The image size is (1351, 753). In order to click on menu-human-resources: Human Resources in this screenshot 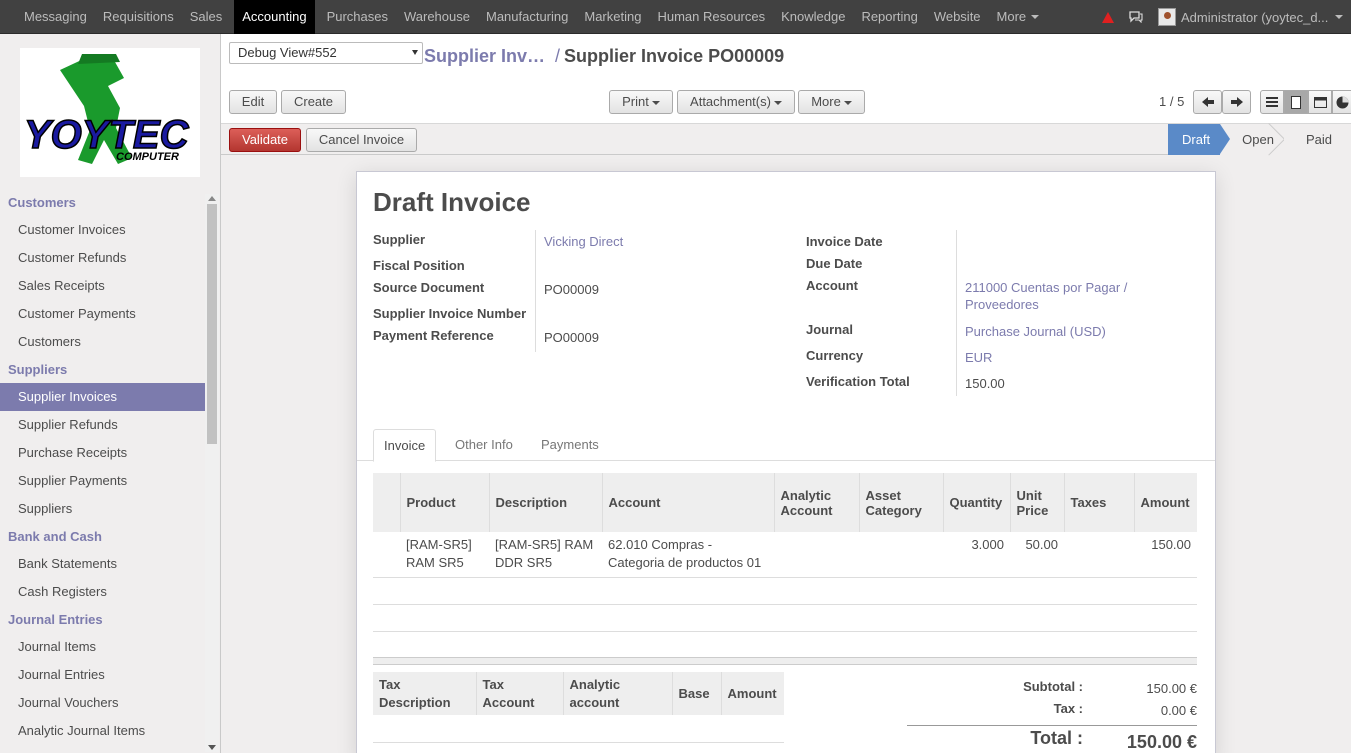, I will do `click(711, 17)`.